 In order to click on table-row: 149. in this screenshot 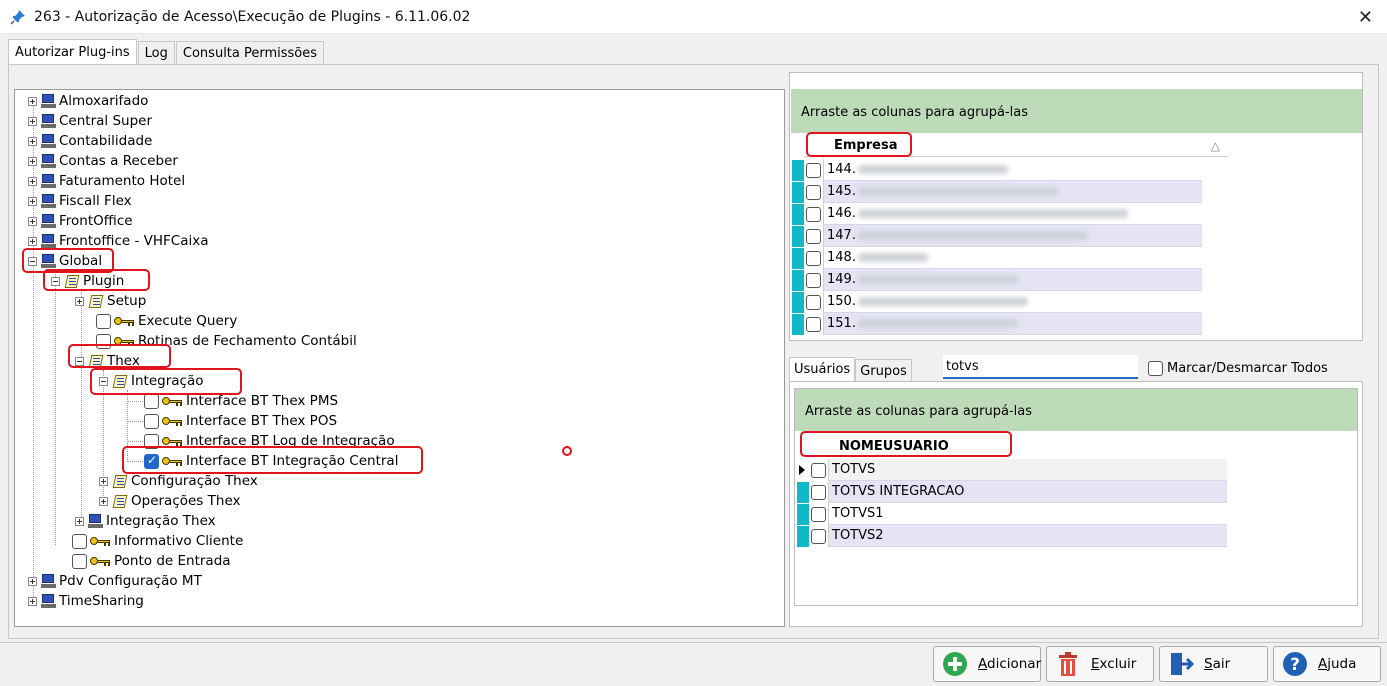, I will do `click(997, 280)`.